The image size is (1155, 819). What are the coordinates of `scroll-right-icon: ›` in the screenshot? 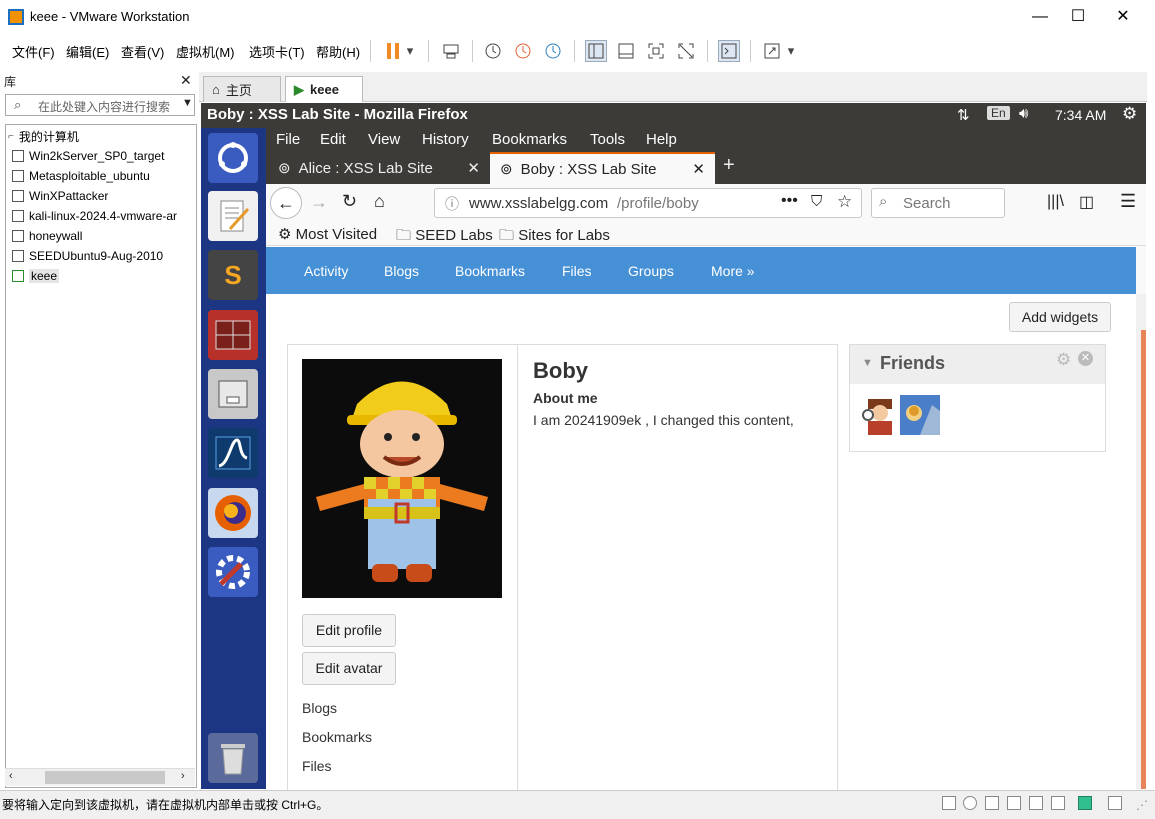 It's located at (183, 776).